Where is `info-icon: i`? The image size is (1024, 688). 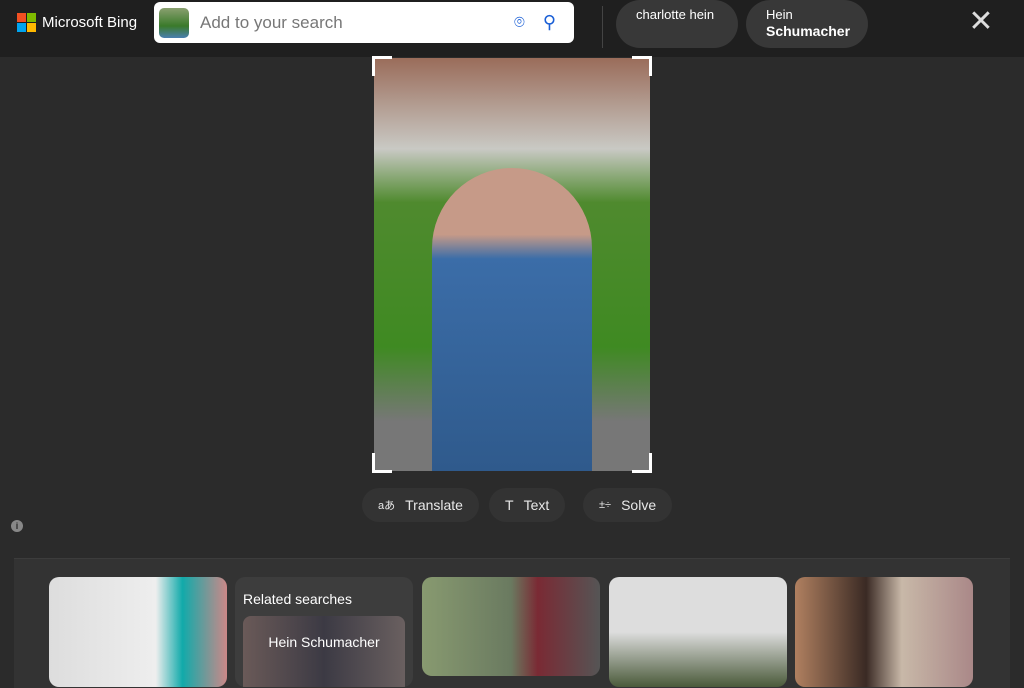
info-icon: i is located at coordinates (17, 526).